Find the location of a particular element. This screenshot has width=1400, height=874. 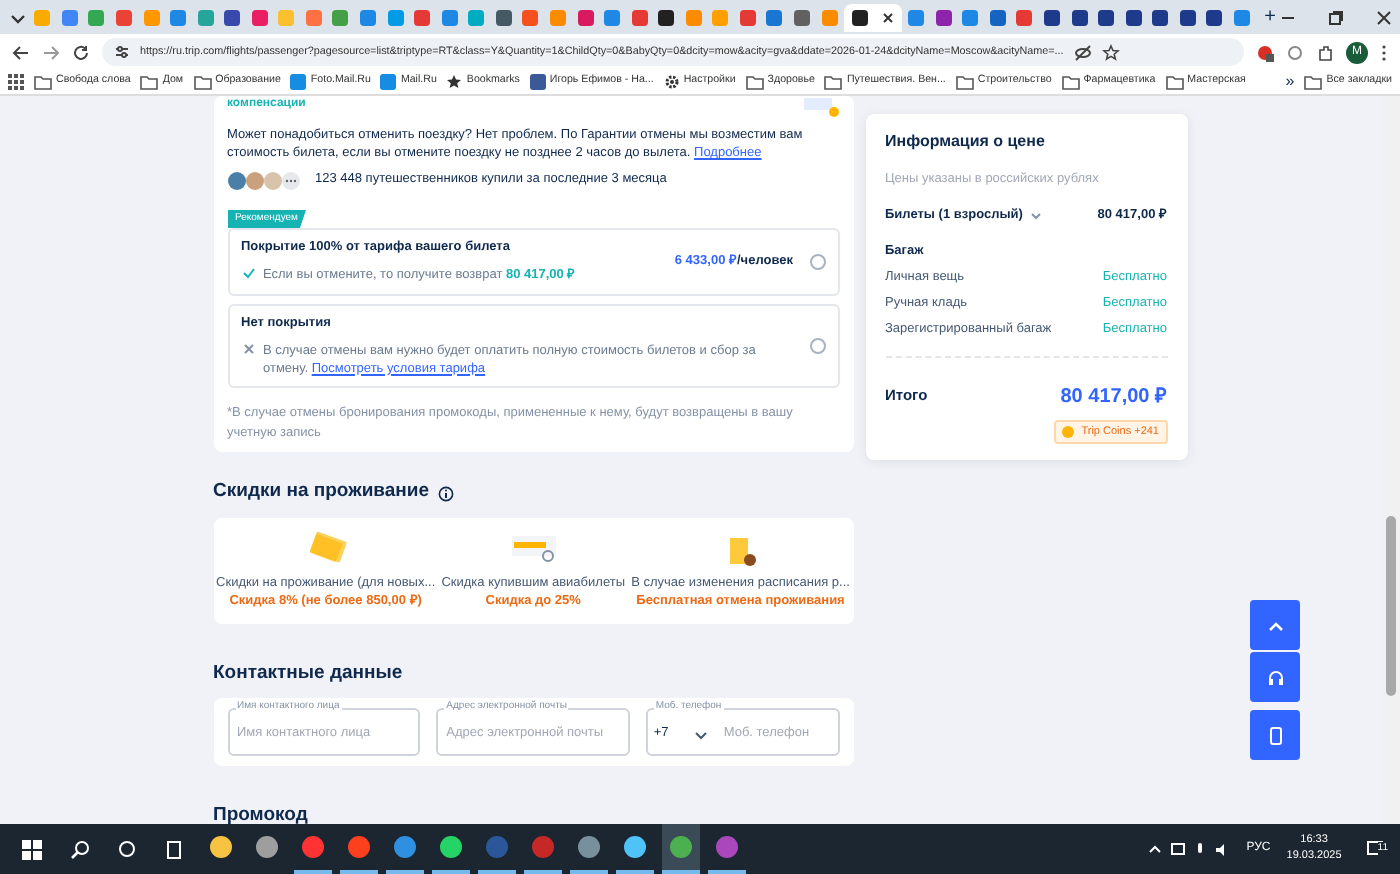

bookmarks-overflow-button: » is located at coordinates (1290, 82).